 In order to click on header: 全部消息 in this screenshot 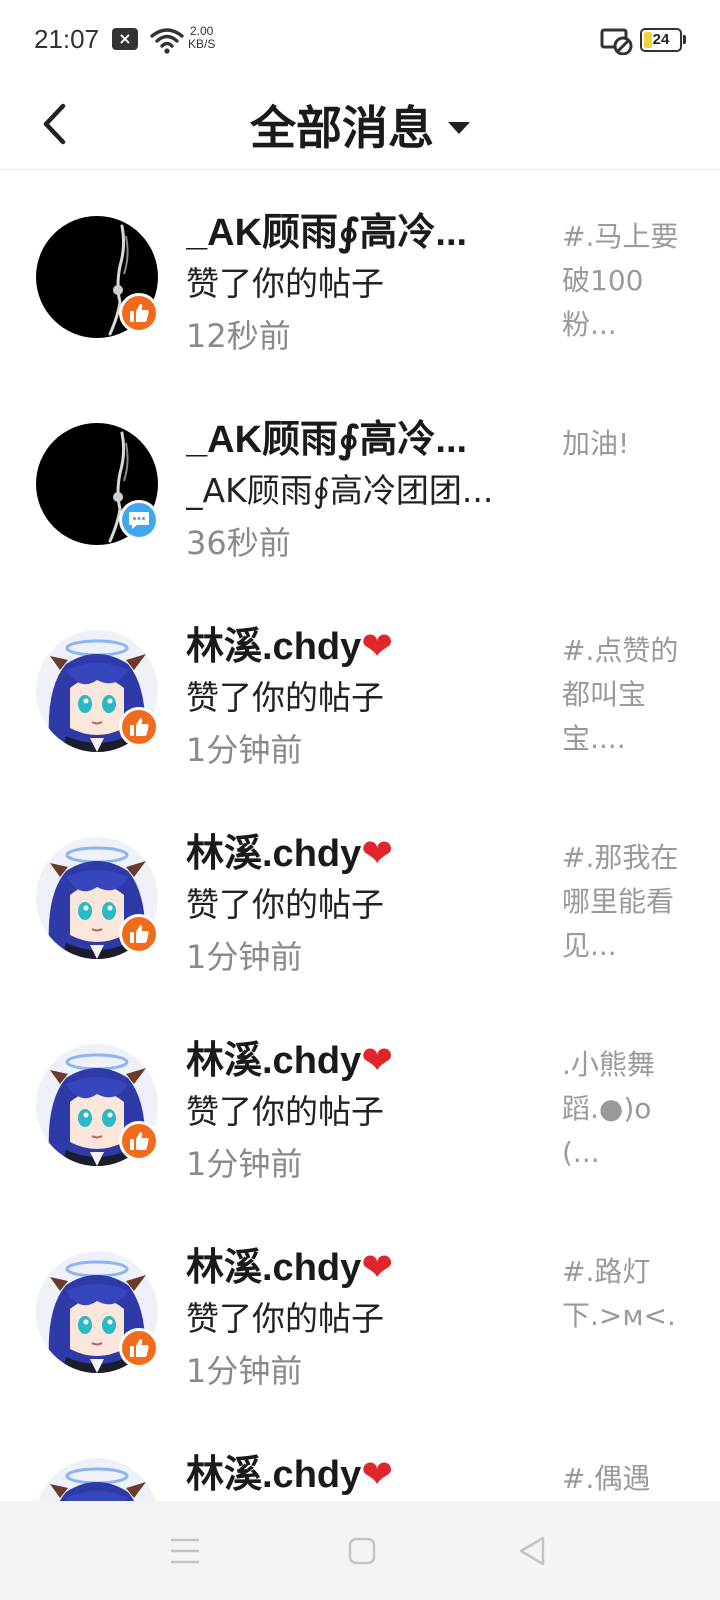, I will do `click(360, 125)`.